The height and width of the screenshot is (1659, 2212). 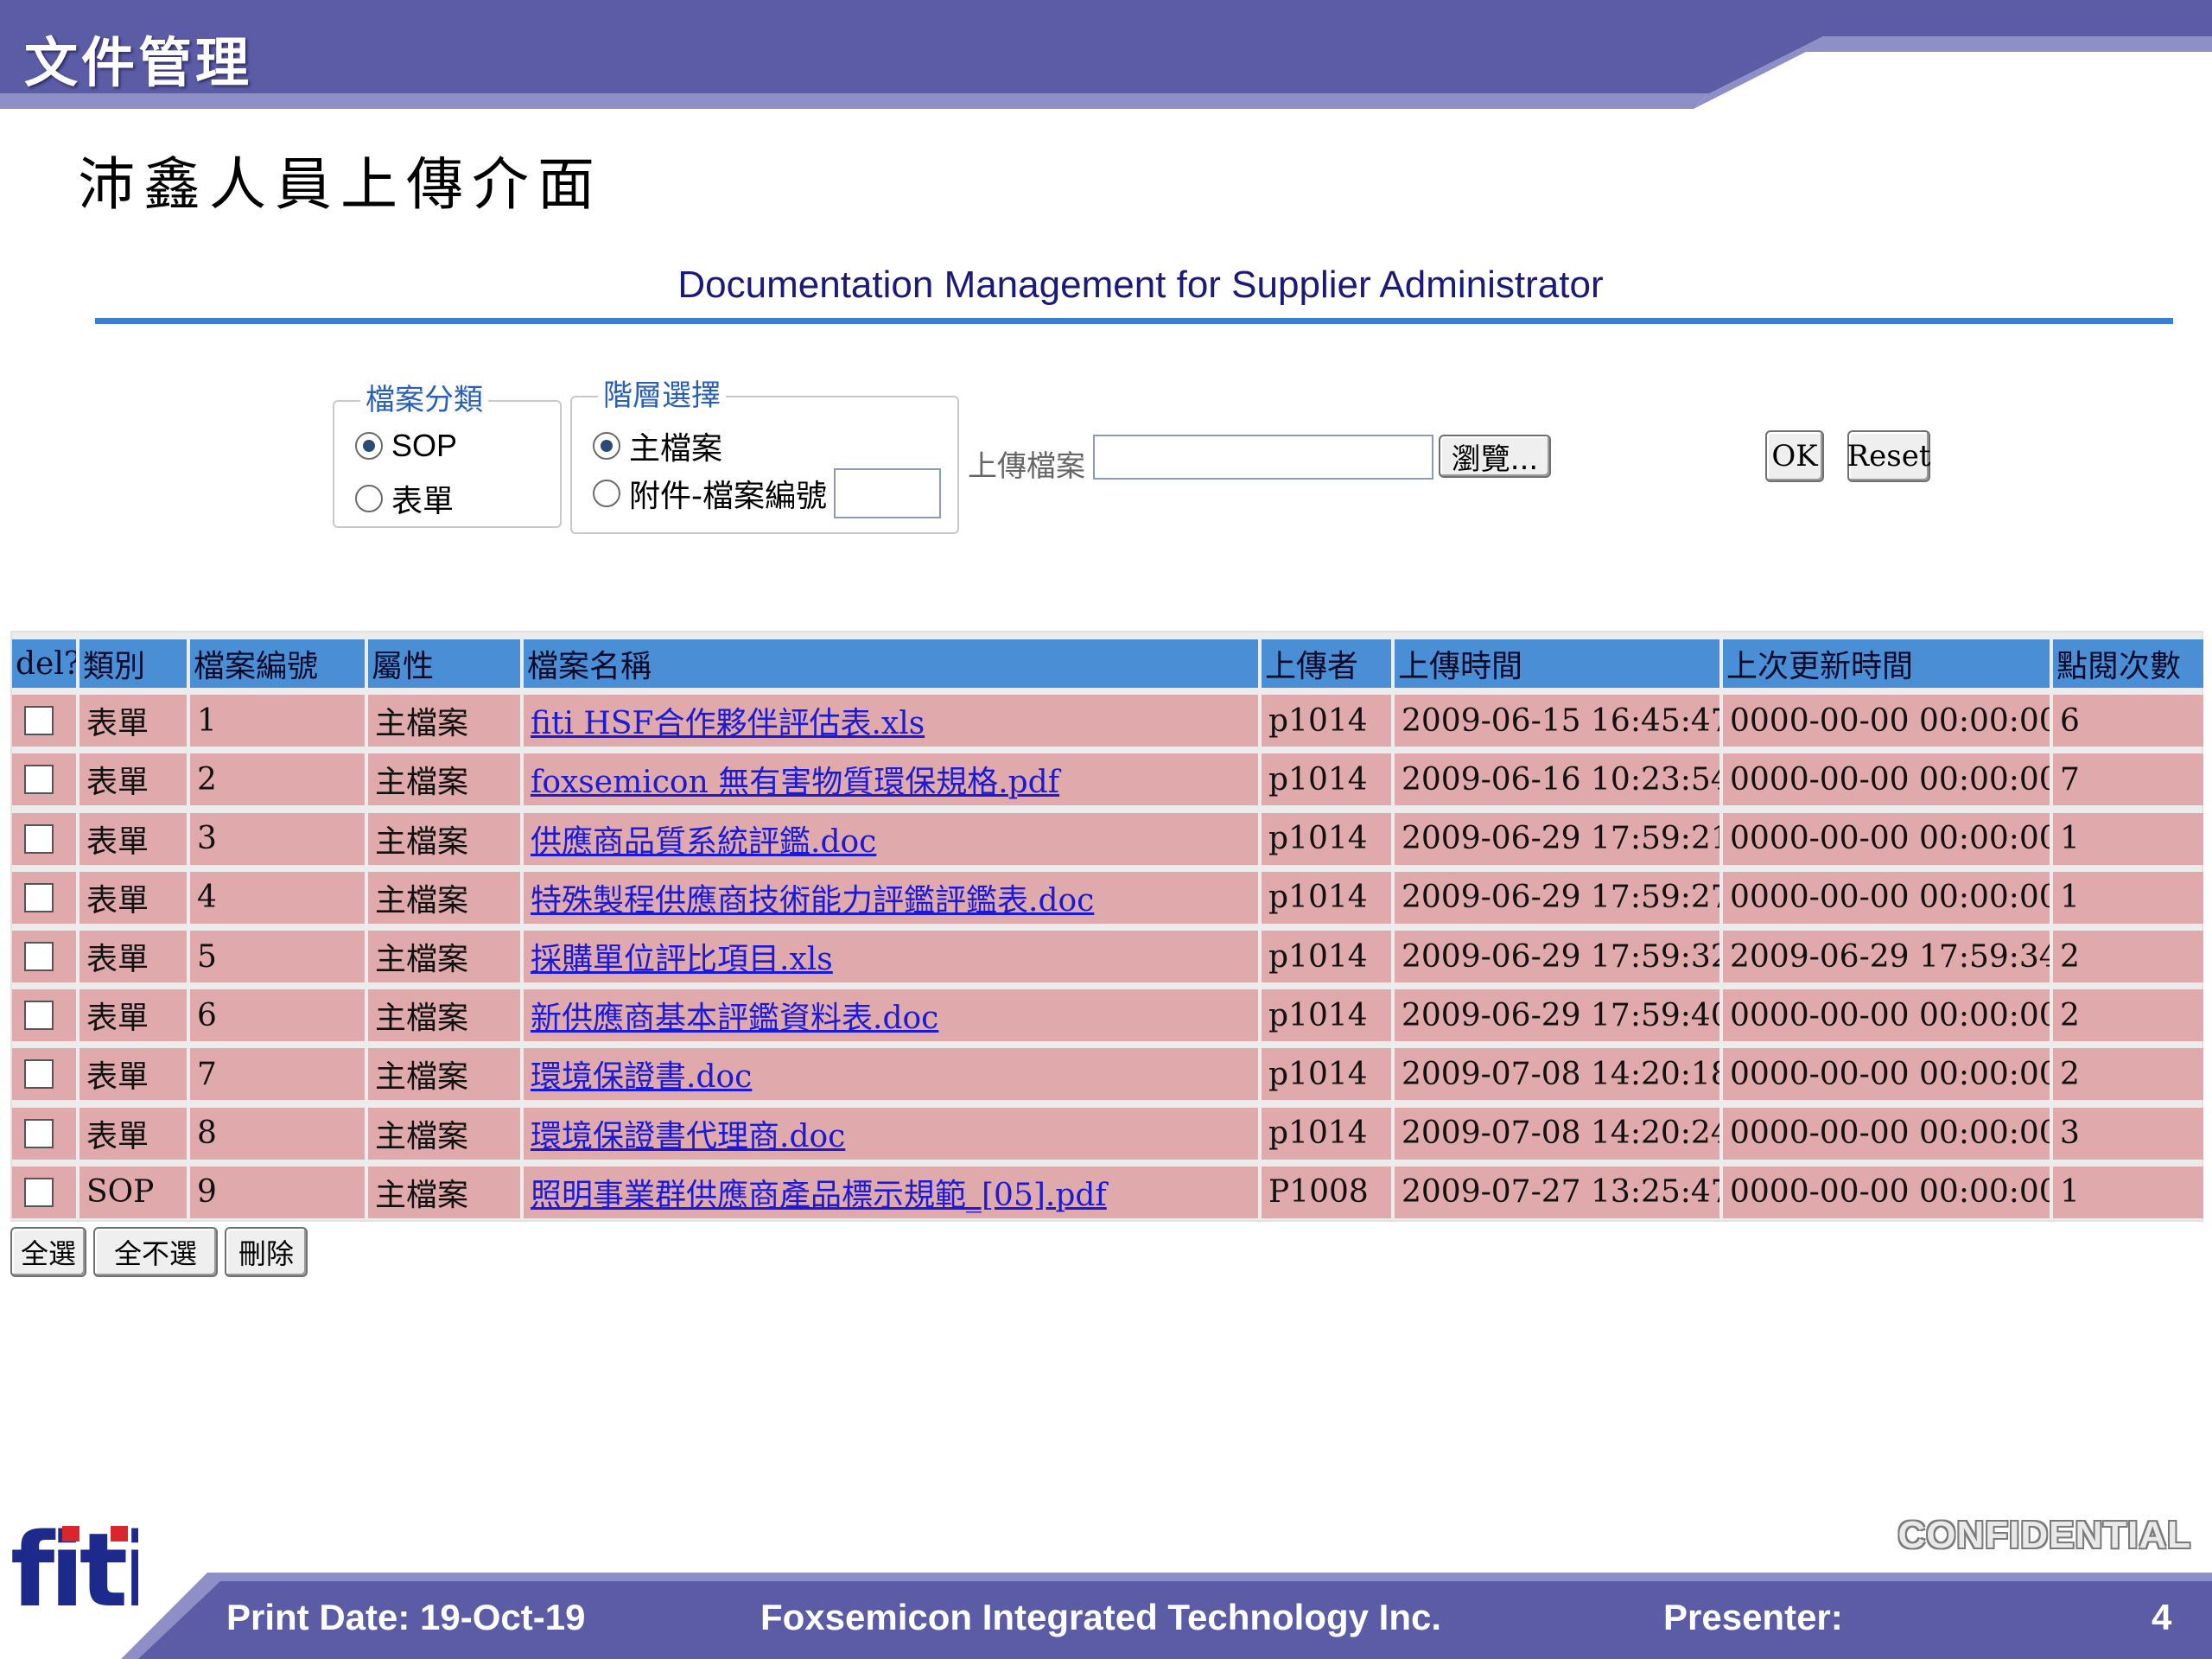 I want to click on ok-button: OK, so click(x=1794, y=456).